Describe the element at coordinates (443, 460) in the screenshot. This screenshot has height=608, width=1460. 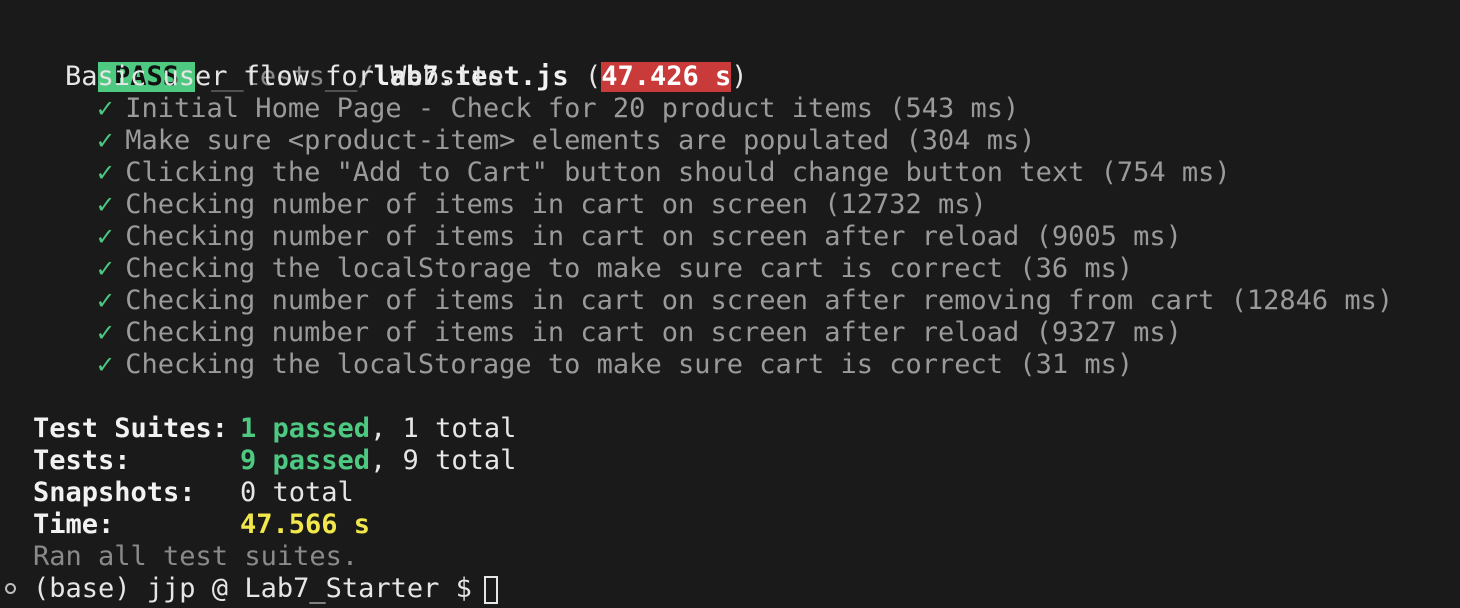
I see `summary-tests-total: , 9 total` at that location.